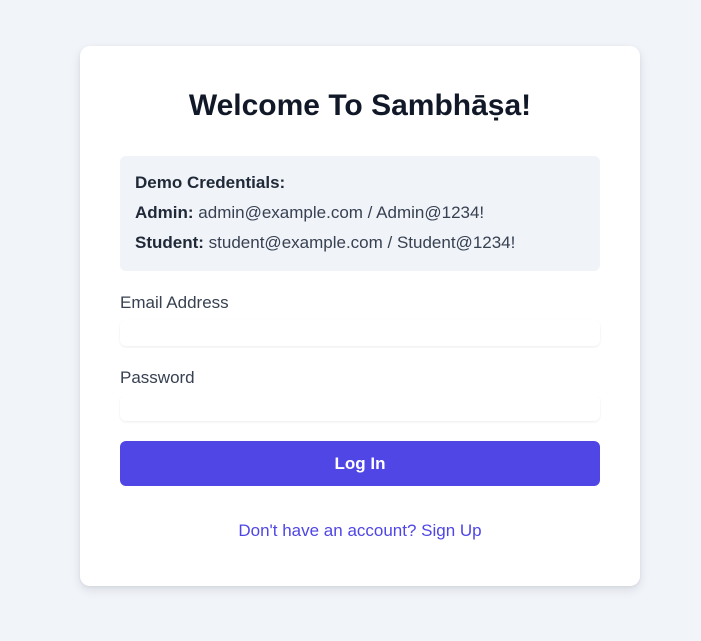  Describe the element at coordinates (360, 408) in the screenshot. I see `password-field` at that location.